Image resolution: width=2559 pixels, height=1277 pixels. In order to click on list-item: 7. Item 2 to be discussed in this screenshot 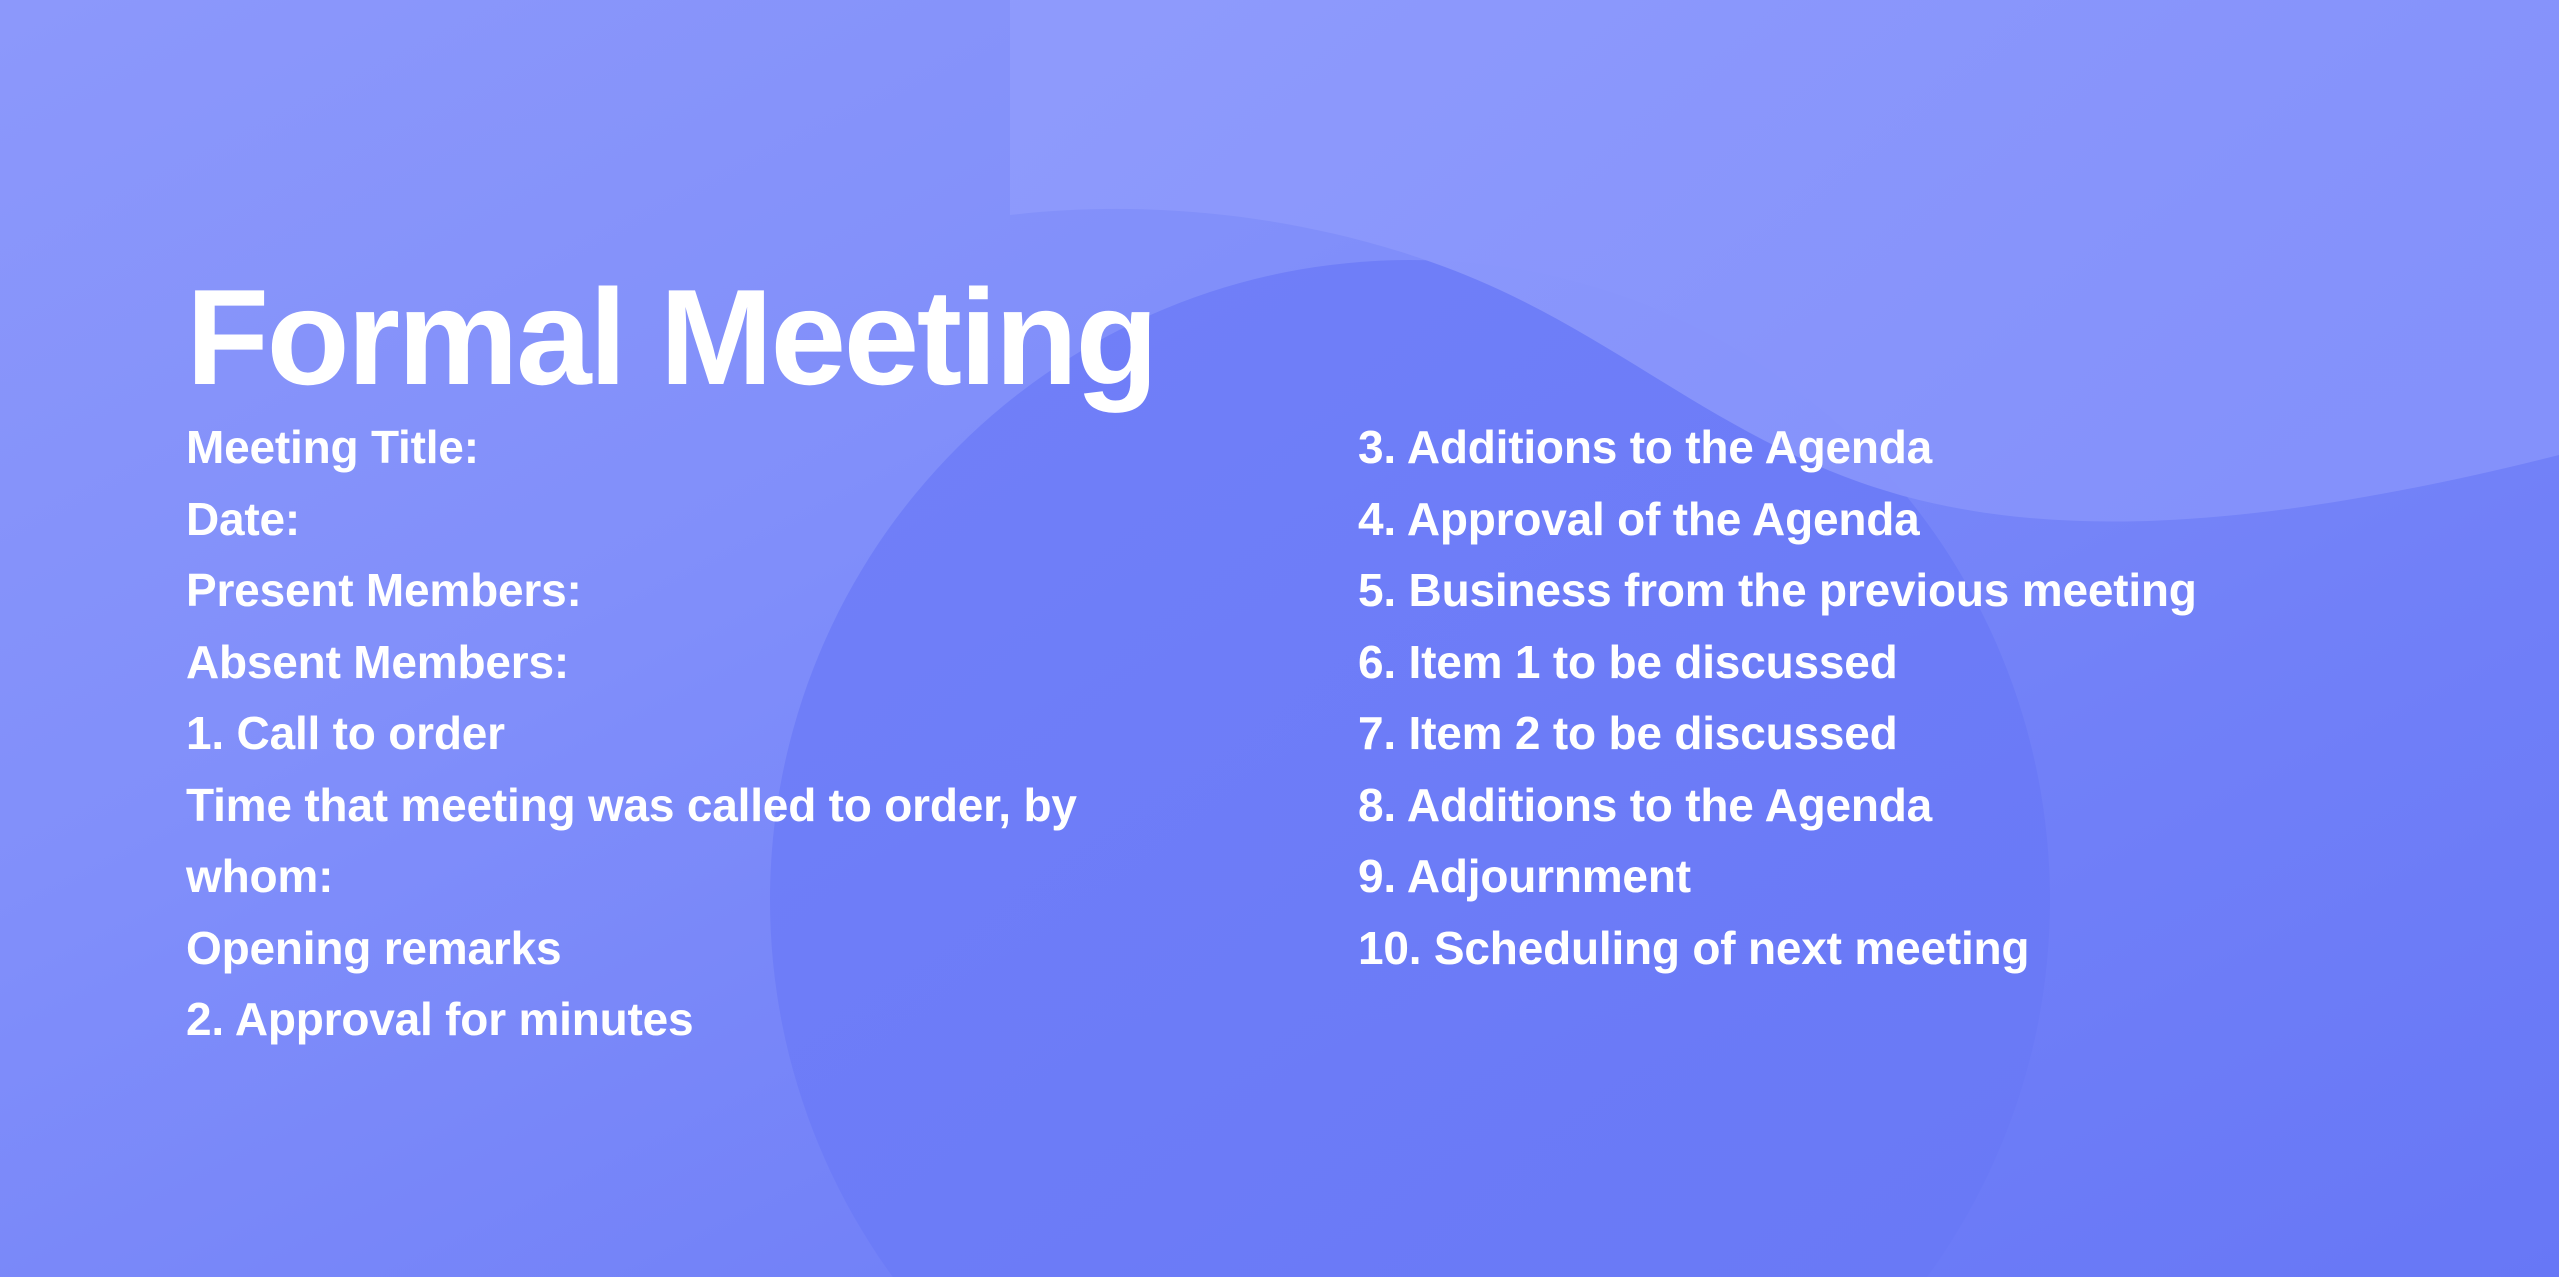, I will do `click(1628, 733)`.